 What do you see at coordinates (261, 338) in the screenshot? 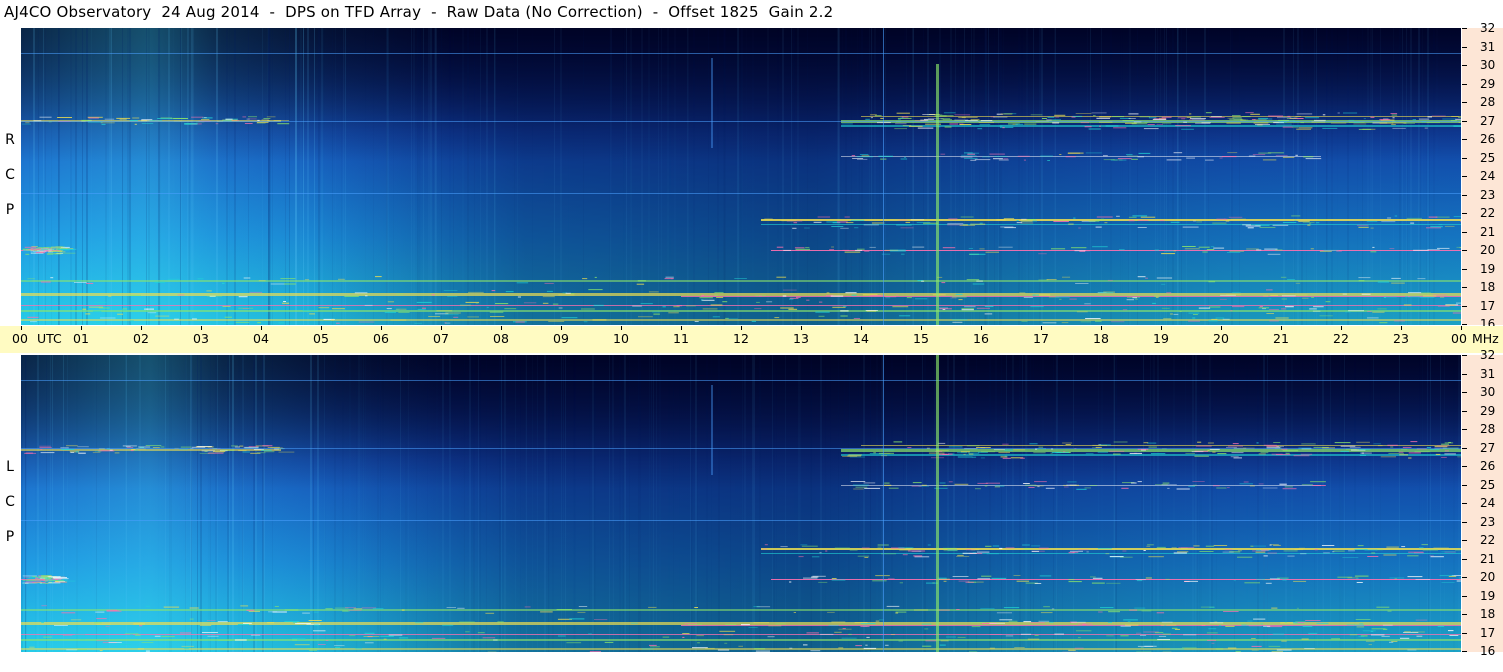
I see `time-tick-label: 04` at bounding box center [261, 338].